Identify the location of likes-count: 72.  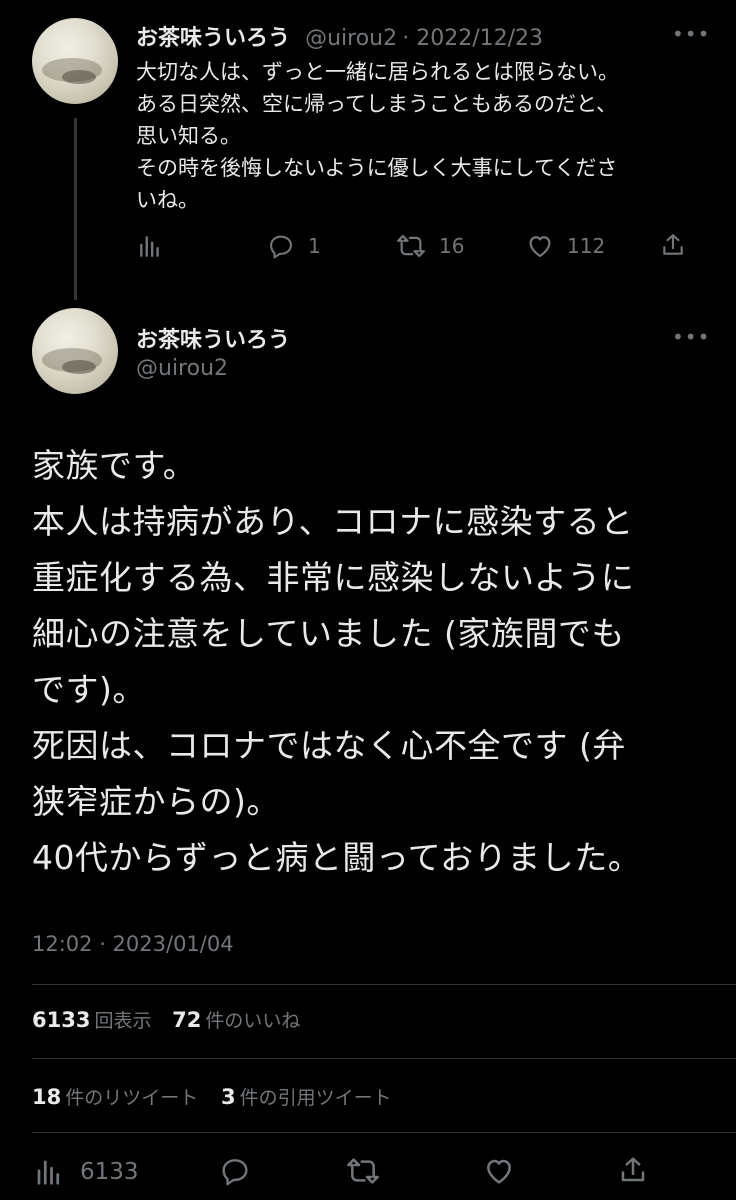
(187, 1020).